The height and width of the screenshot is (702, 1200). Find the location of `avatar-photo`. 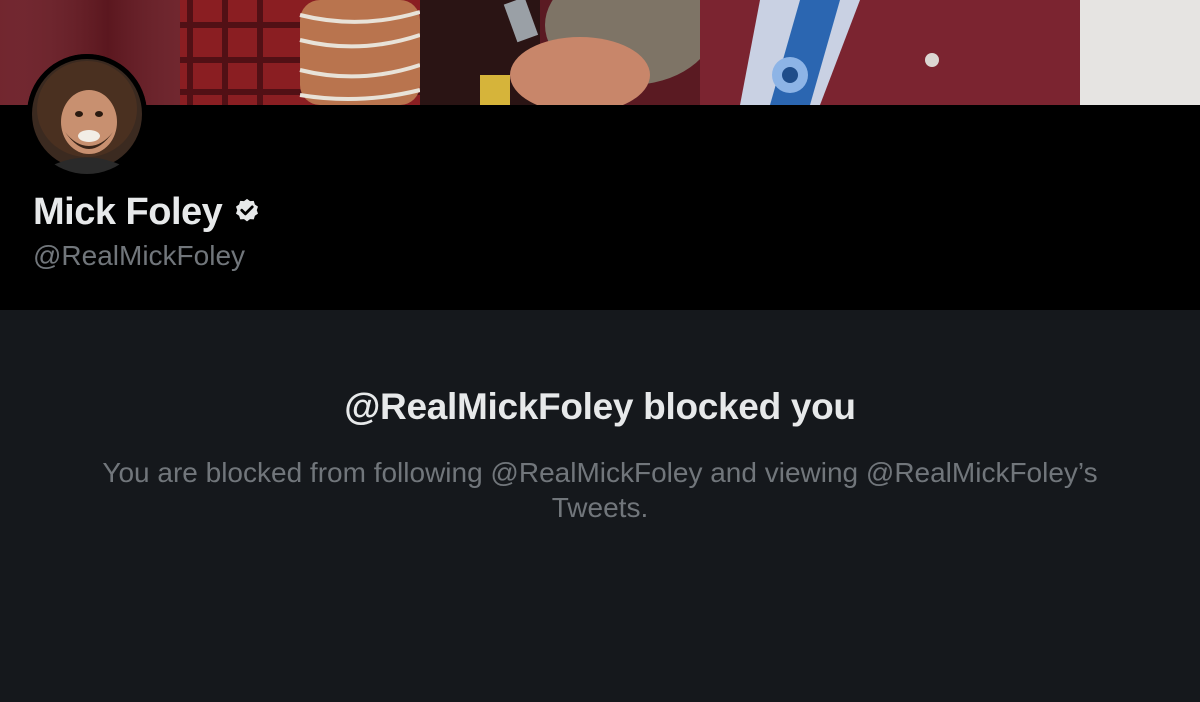

avatar-photo is located at coordinates (87, 114).